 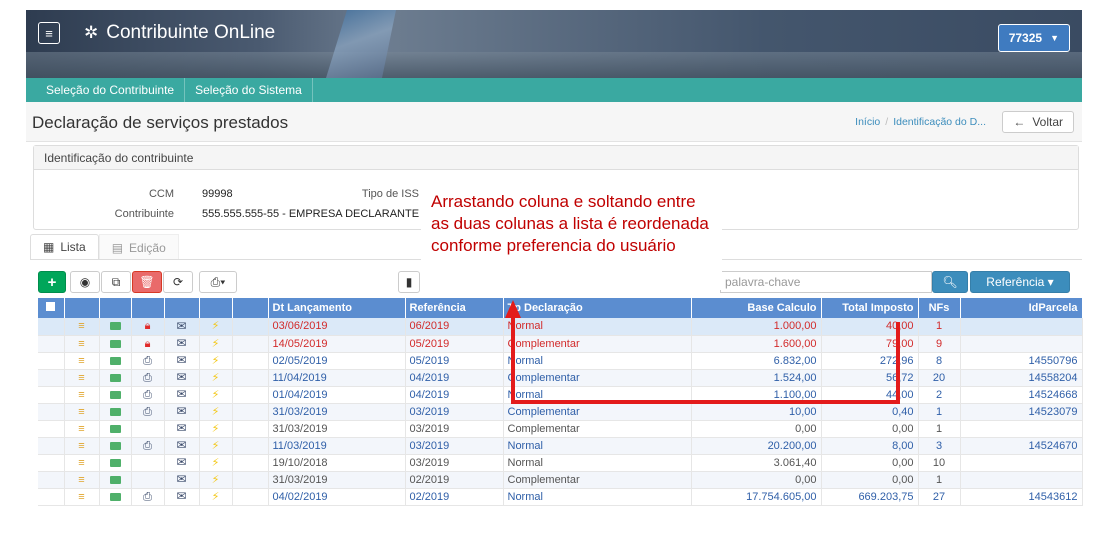 What do you see at coordinates (597, 308) in the screenshot?
I see `col-tp-declaracao: Tp Declaração` at bounding box center [597, 308].